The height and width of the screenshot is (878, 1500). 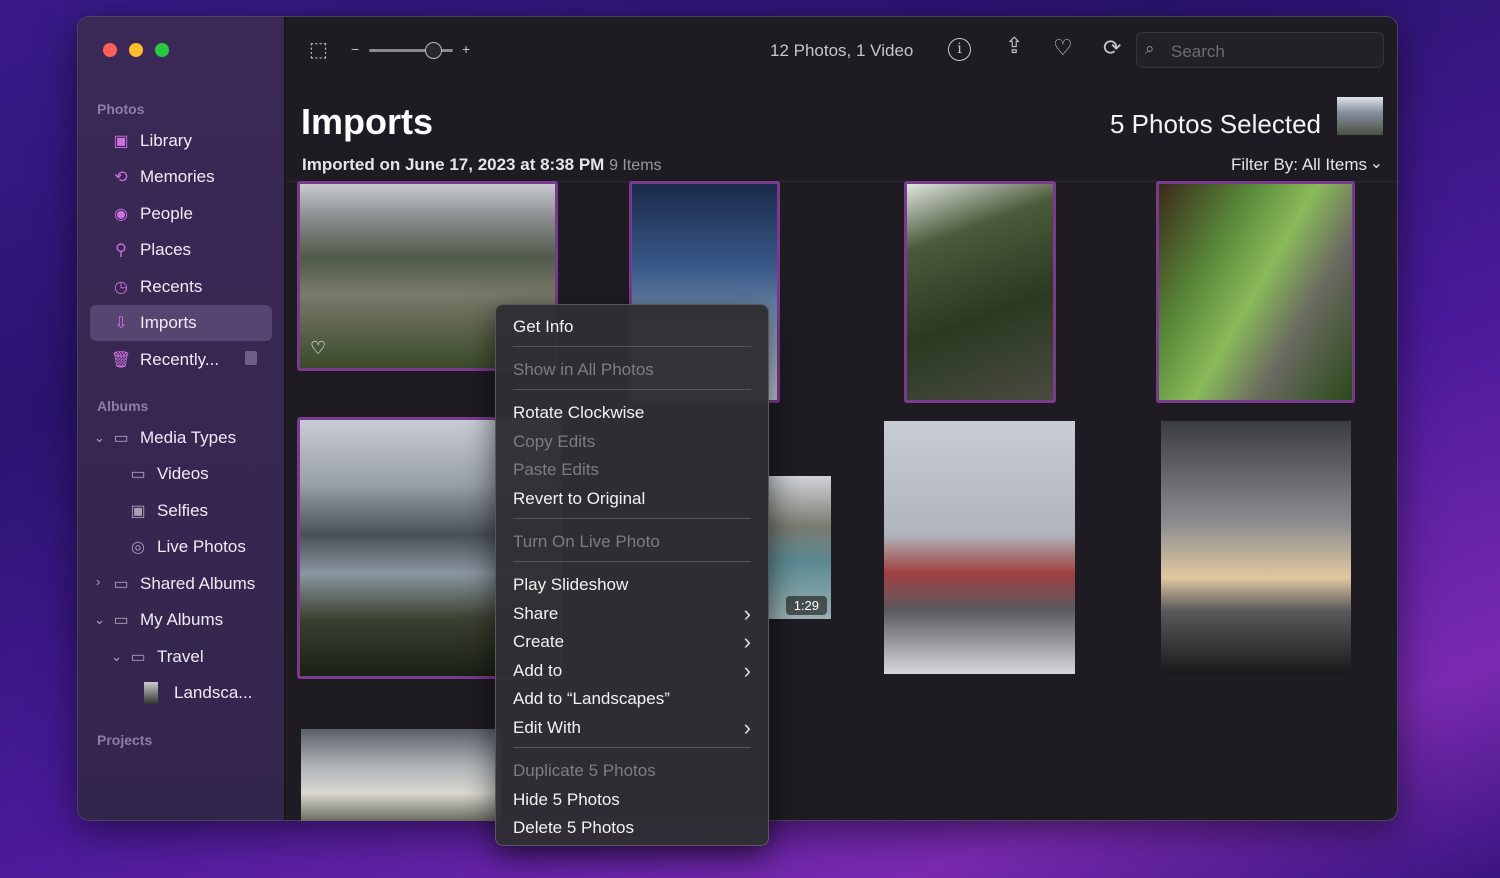 What do you see at coordinates (318, 49) in the screenshot?
I see `aspect-toggle-icon: ⬚` at bounding box center [318, 49].